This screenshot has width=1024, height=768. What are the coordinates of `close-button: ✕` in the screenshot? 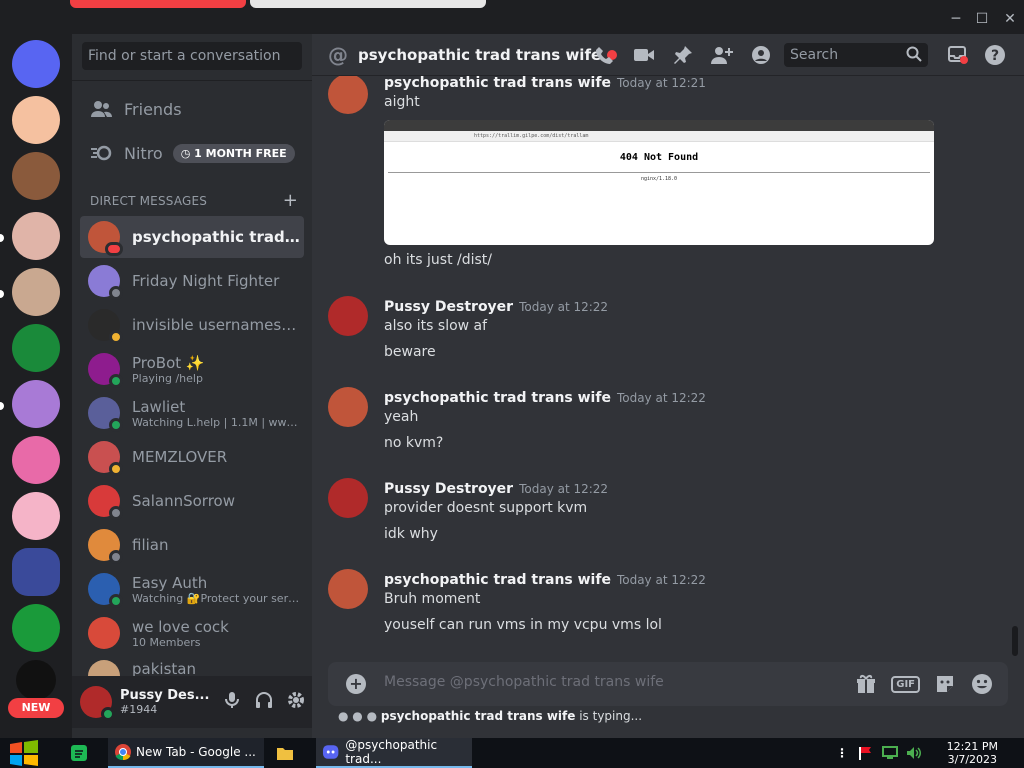 It's located at (1010, 19).